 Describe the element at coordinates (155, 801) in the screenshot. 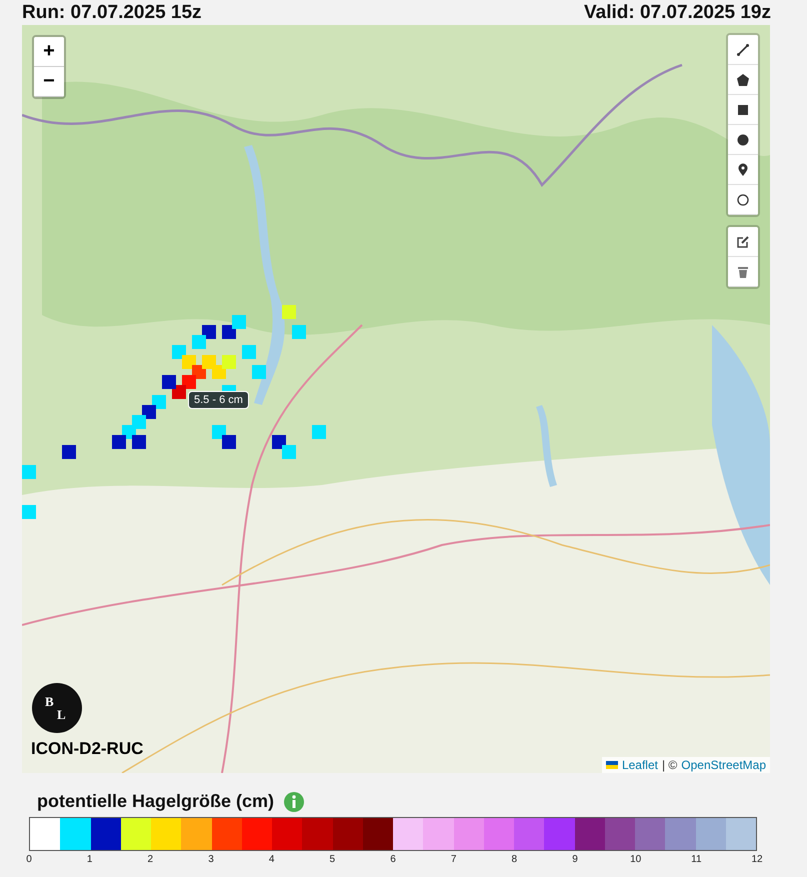

I see `legend-title: potentielle Hagelgröße (cm)` at that location.